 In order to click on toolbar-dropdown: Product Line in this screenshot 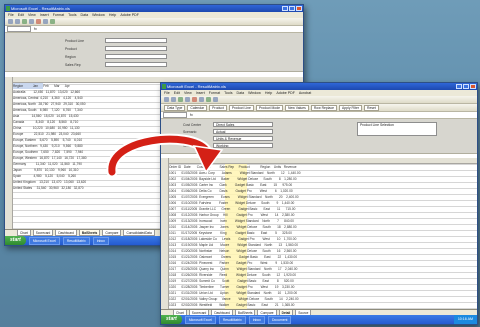, I will do `click(241, 107)`.